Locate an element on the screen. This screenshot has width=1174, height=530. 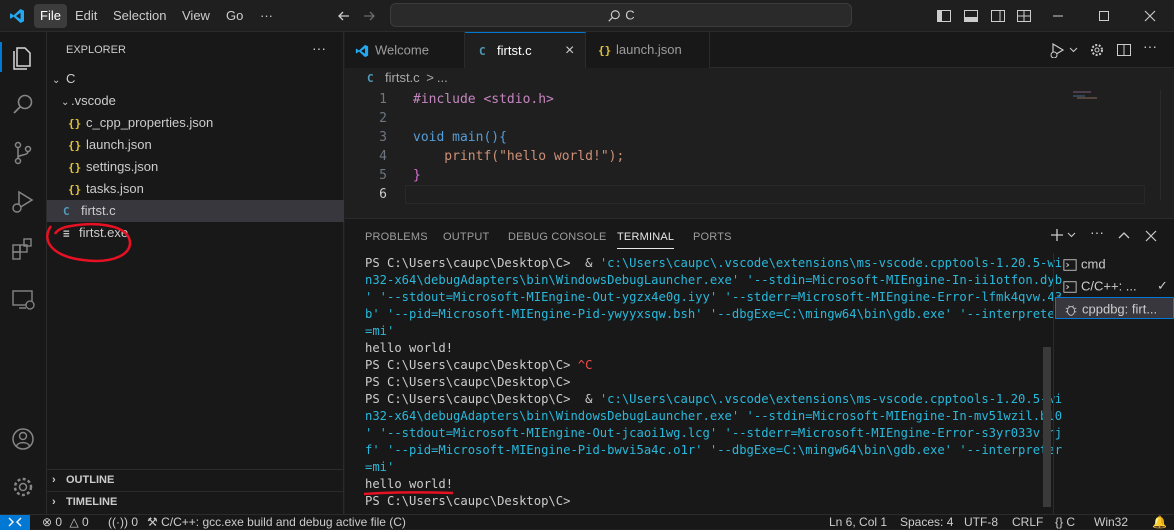
outline-label: OUTLINE is located at coordinates (90, 480).